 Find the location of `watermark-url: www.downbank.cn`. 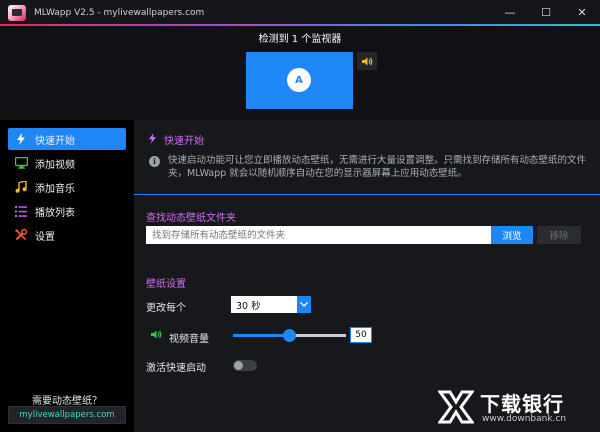

watermark-url: www.downbank.cn is located at coordinates (524, 419).